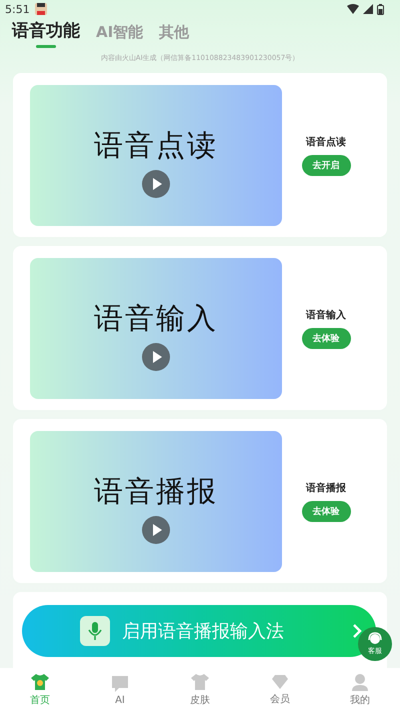 Image resolution: width=400 pixels, height=712 pixels. What do you see at coordinates (375, 639) in the screenshot?
I see `headset-icon` at bounding box center [375, 639].